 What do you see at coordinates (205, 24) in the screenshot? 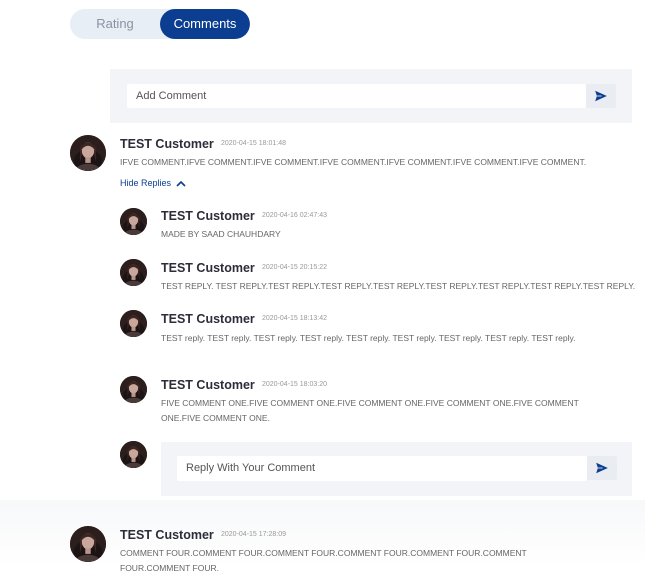
I see `tab-comments: Comments` at bounding box center [205, 24].